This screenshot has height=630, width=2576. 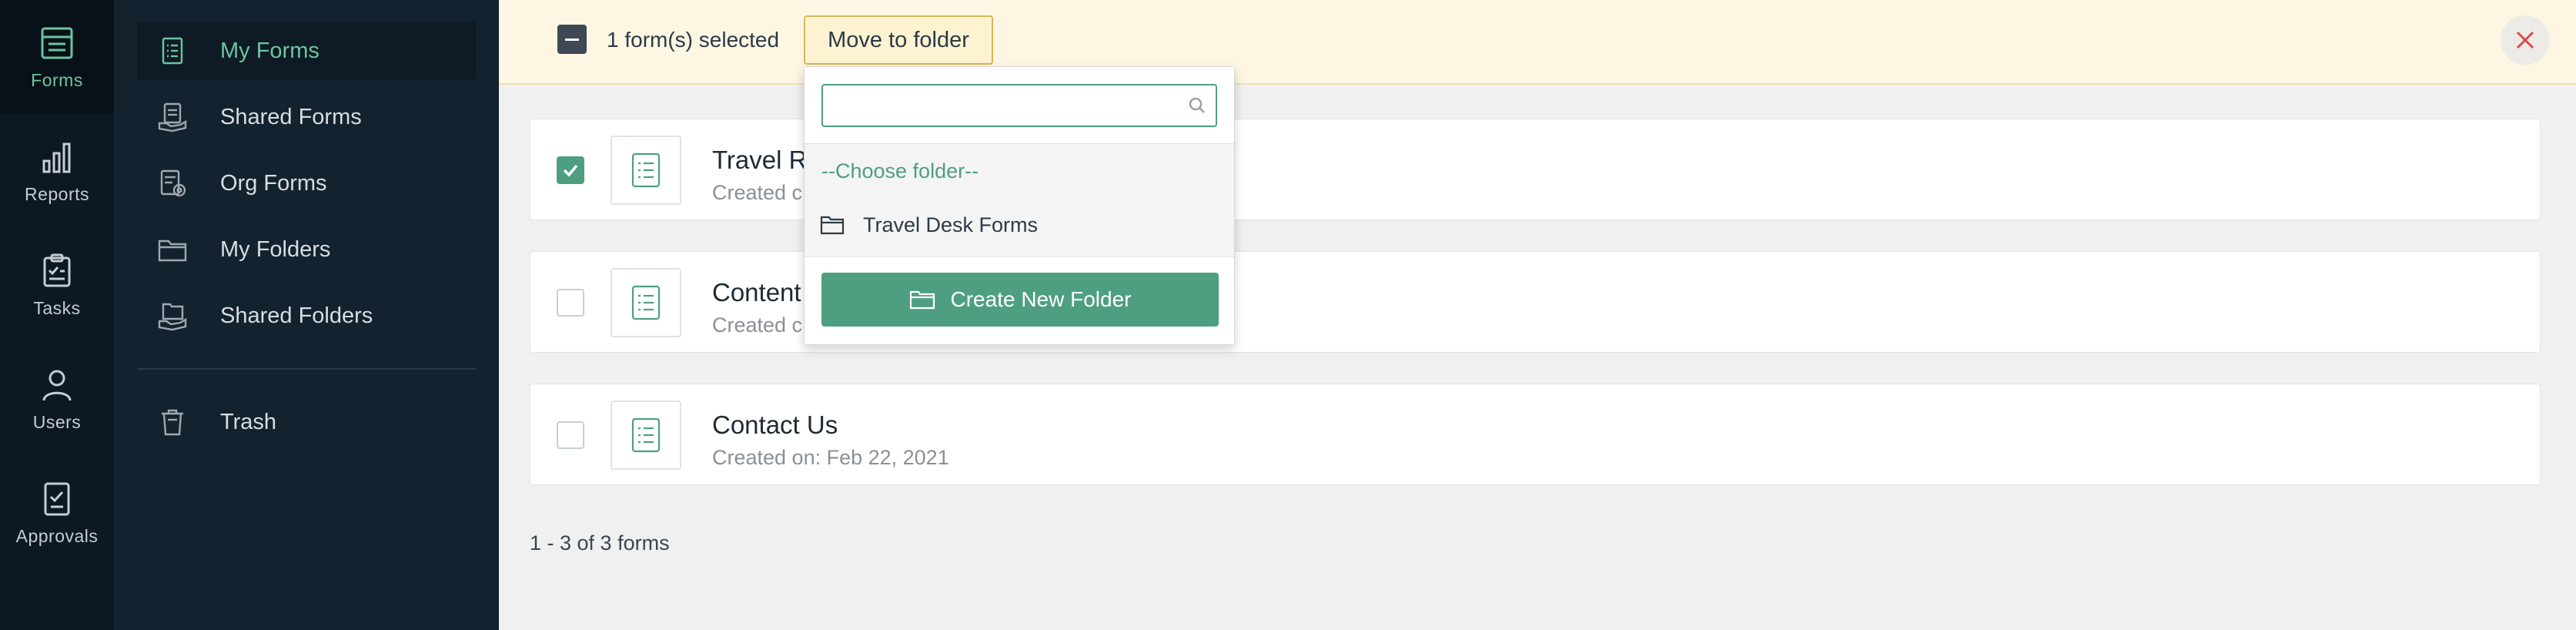 I want to click on close-icon, so click(x=2525, y=40).